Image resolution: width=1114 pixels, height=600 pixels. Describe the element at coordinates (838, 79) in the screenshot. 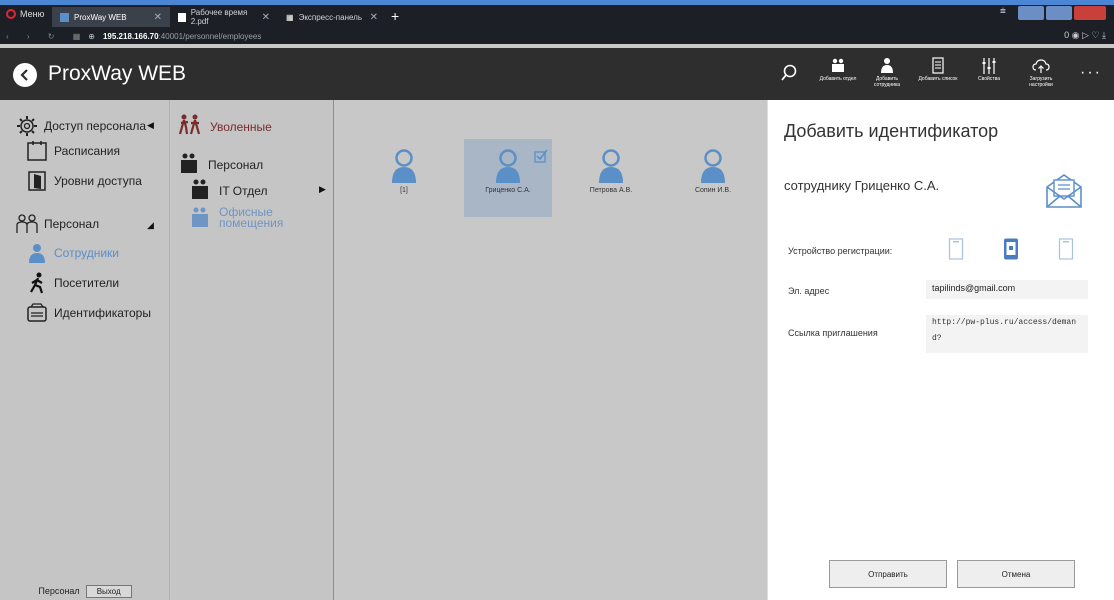

I see `toolbar-label: Добавить отдел` at that location.